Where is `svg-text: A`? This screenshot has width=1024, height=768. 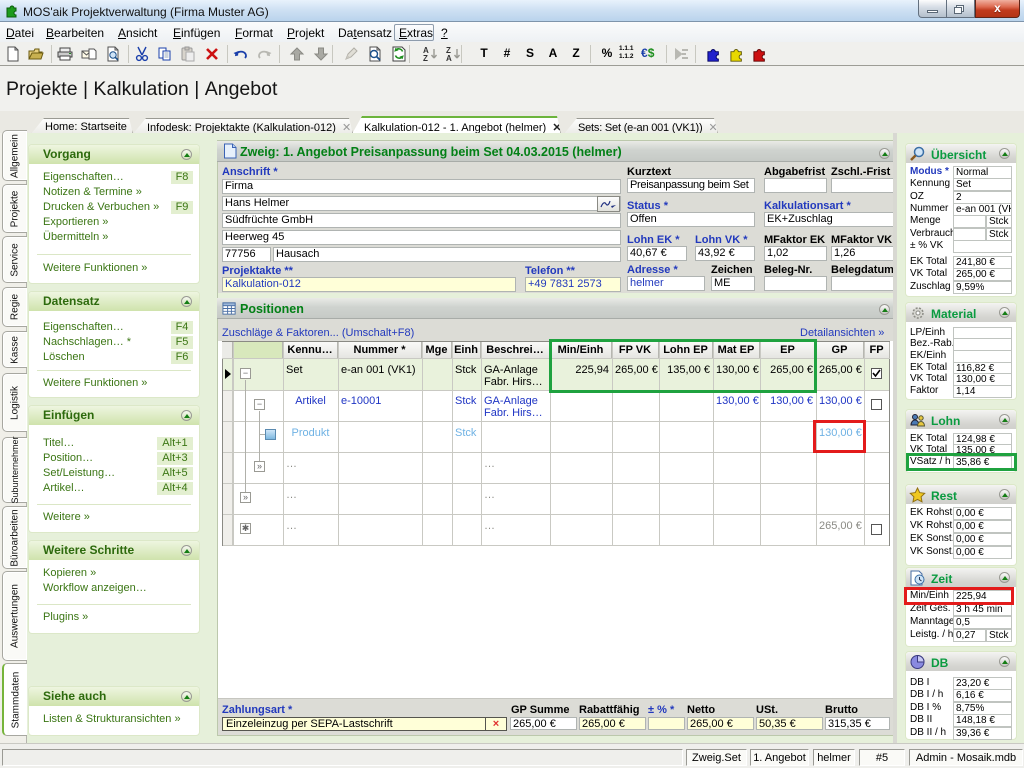 svg-text: A is located at coordinates (449, 58).